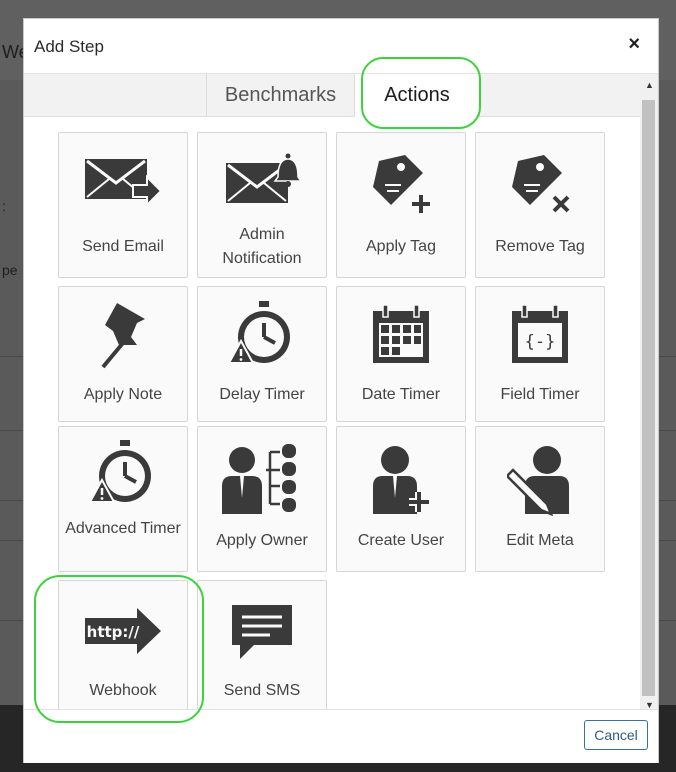 The width and height of the screenshot is (676, 772). What do you see at coordinates (616, 735) in the screenshot?
I see `cancel-button: Cancel` at bounding box center [616, 735].